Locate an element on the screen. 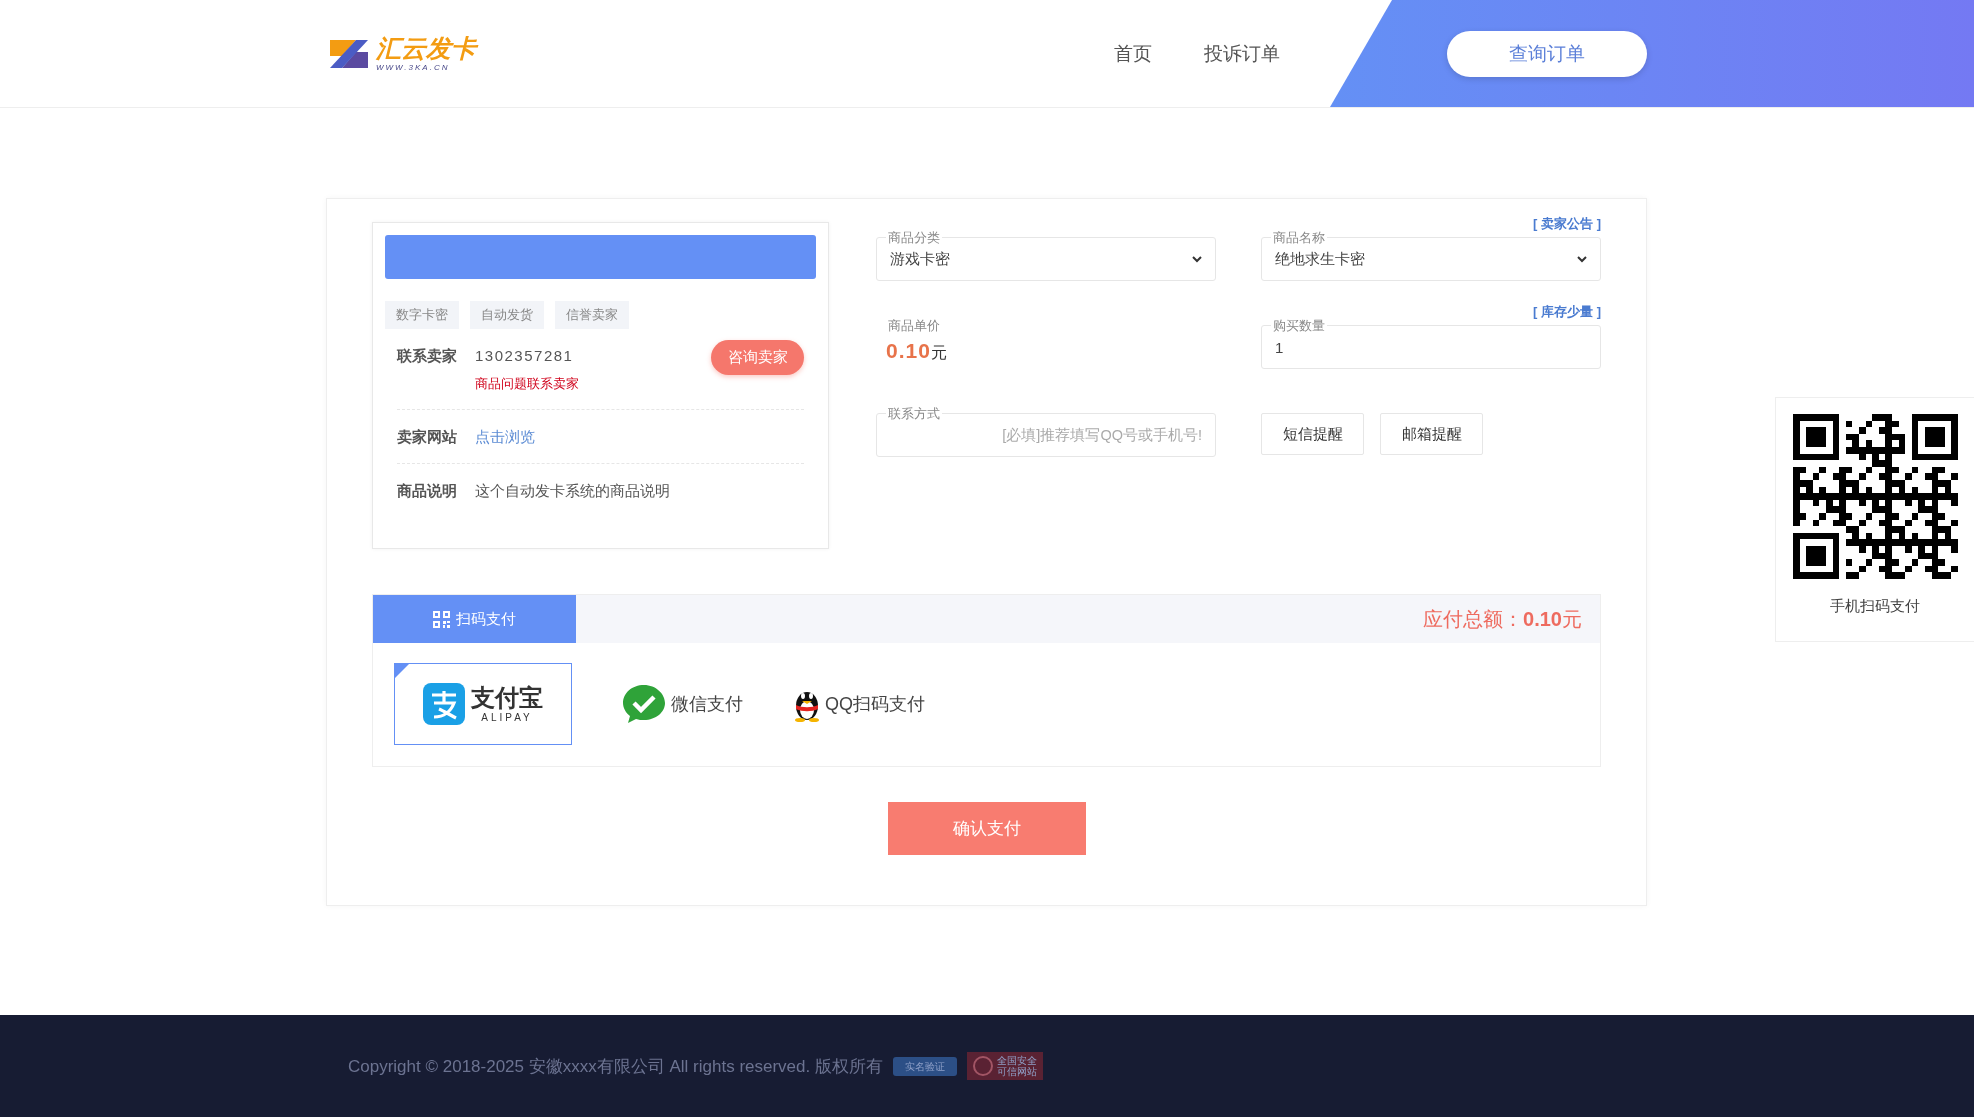 Image resolution: width=1974 pixels, height=1117 pixels. field-label: 购买数量 is located at coordinates (1299, 326).